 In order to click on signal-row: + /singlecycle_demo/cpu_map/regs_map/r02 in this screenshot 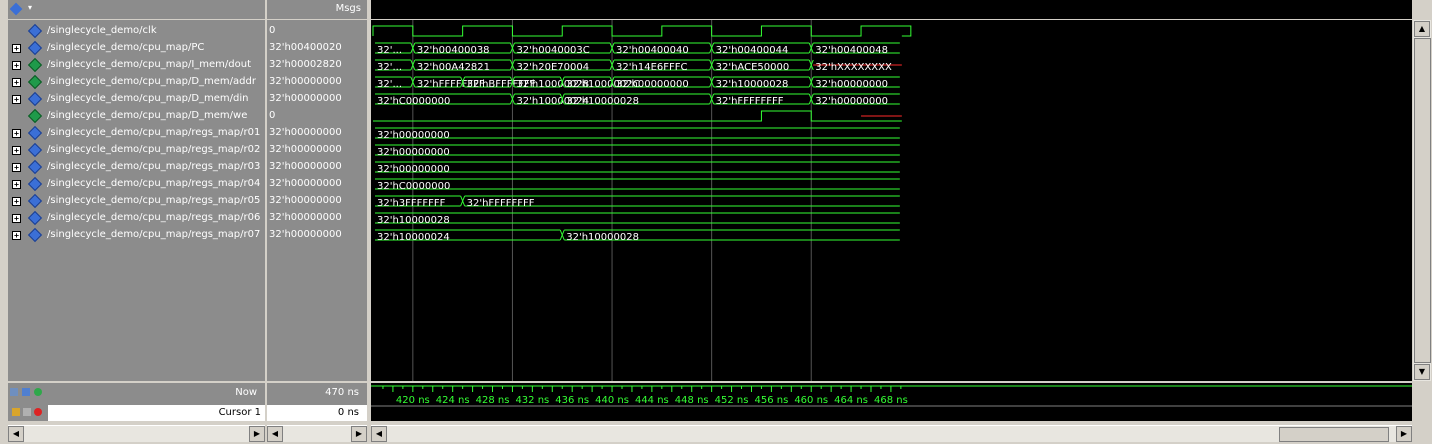, I will do `click(136, 150)`.